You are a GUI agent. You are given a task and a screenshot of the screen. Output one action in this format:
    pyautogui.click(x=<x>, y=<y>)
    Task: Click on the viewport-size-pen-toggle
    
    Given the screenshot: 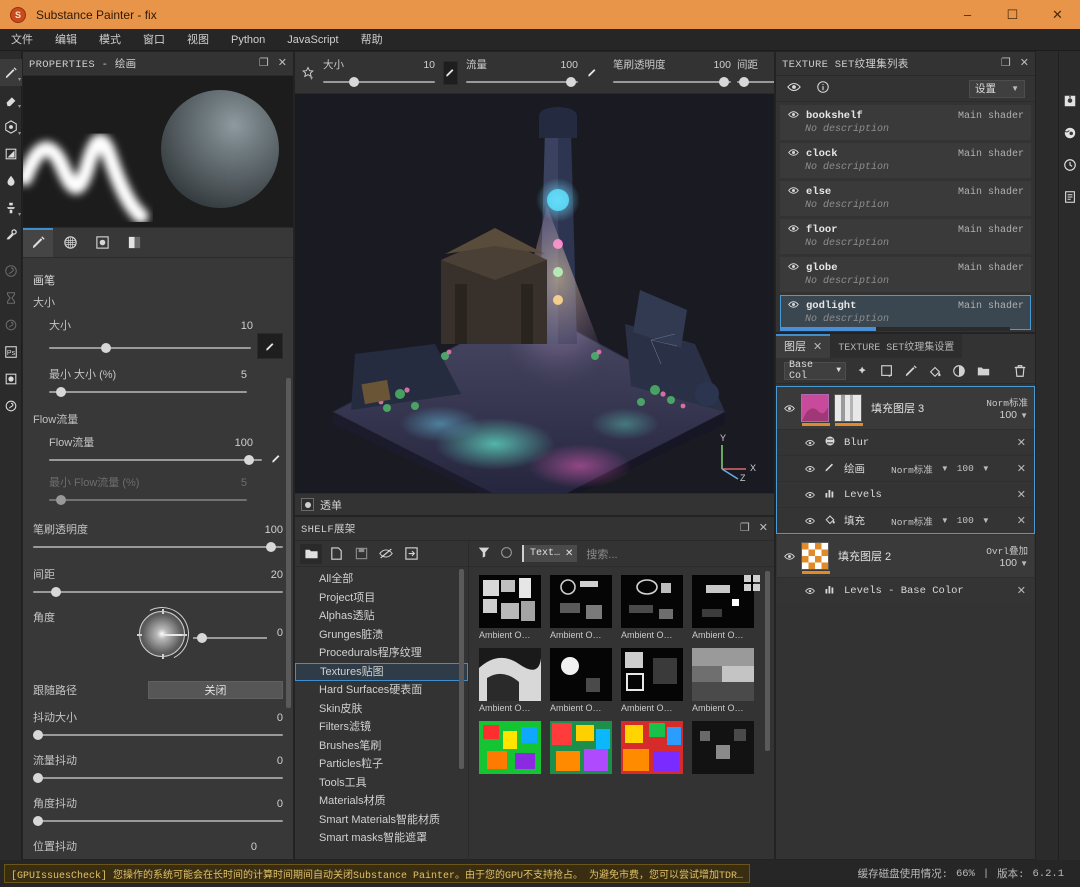 What is the action you would take?
    pyautogui.click(x=450, y=72)
    